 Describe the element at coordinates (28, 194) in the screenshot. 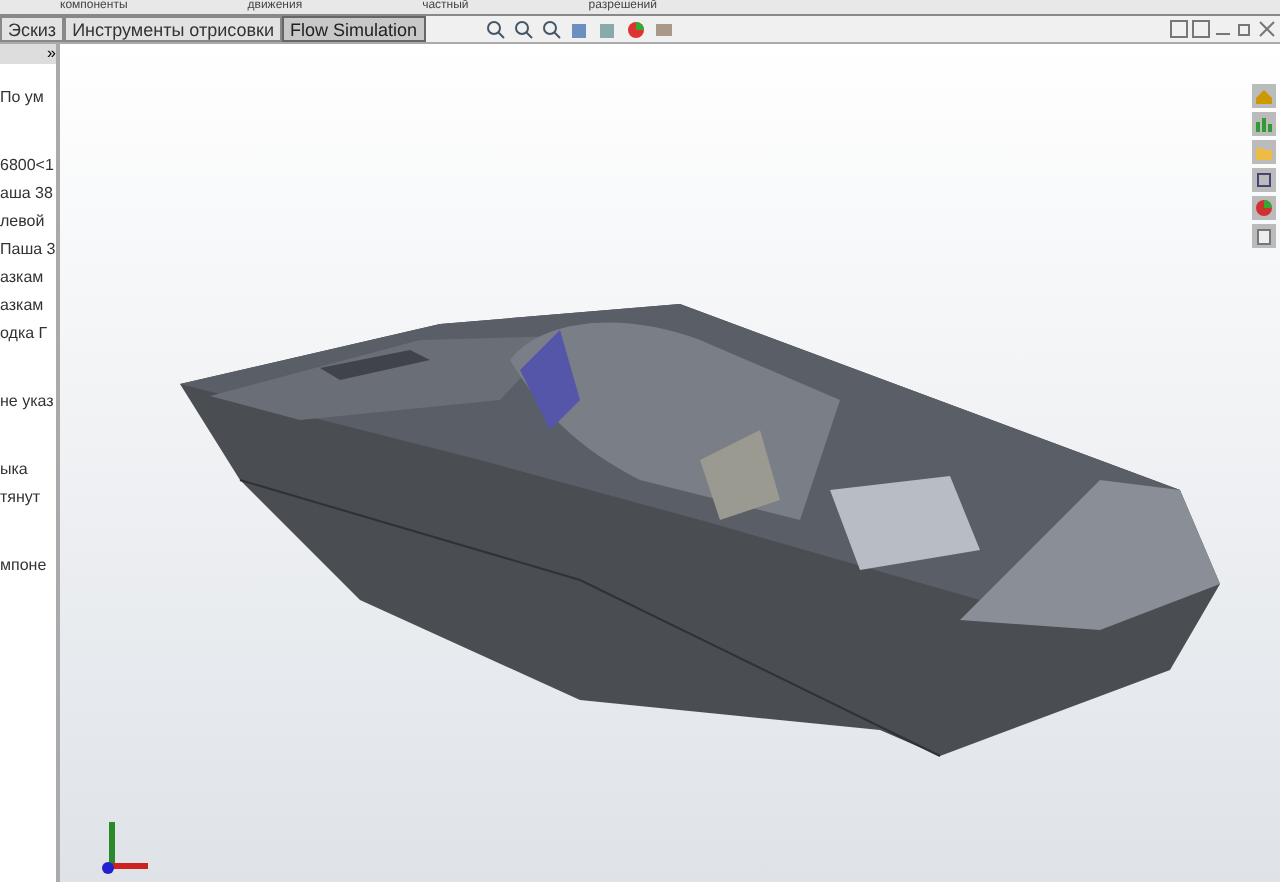

I see `tree-item: аша 38` at that location.